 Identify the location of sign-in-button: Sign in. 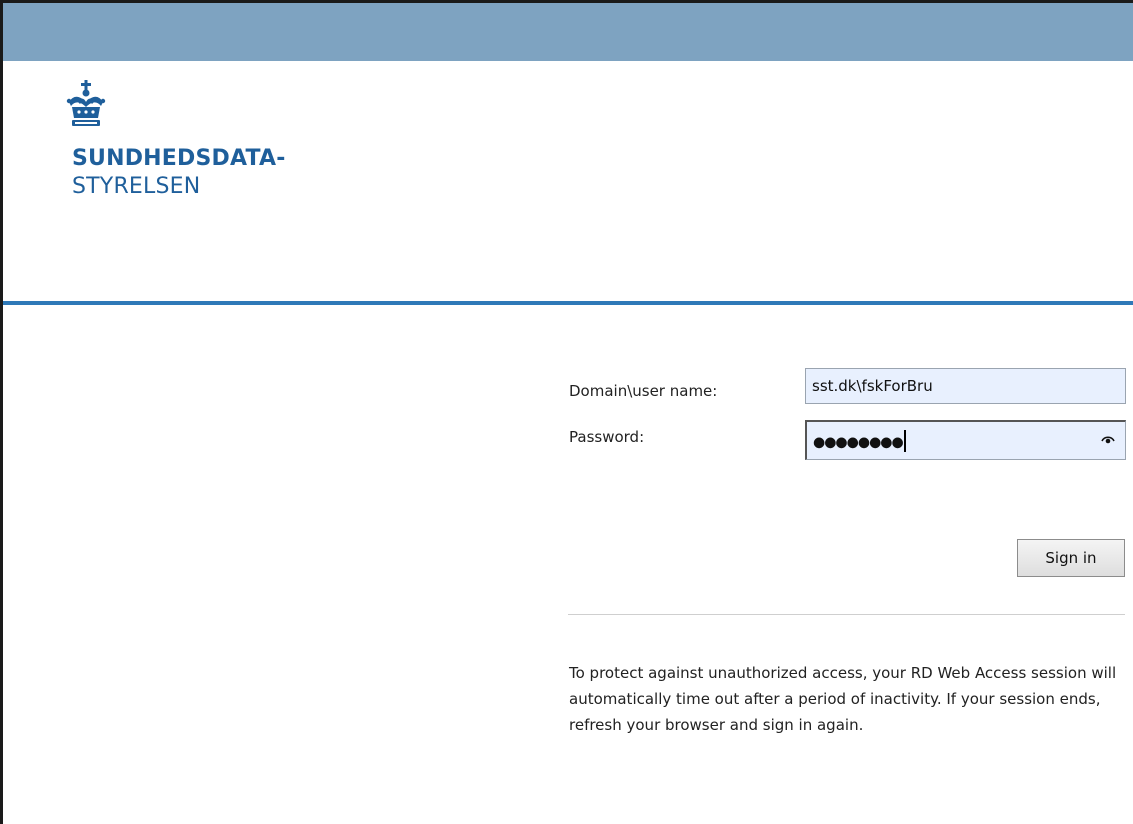
(1071, 558).